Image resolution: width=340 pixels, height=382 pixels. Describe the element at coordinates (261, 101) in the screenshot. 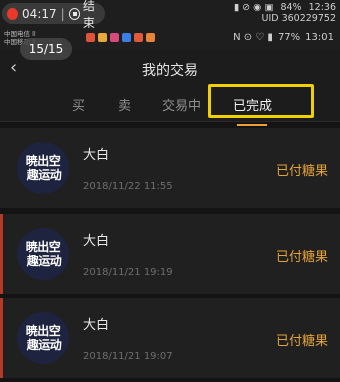

I see `highlight-annotation-box` at that location.